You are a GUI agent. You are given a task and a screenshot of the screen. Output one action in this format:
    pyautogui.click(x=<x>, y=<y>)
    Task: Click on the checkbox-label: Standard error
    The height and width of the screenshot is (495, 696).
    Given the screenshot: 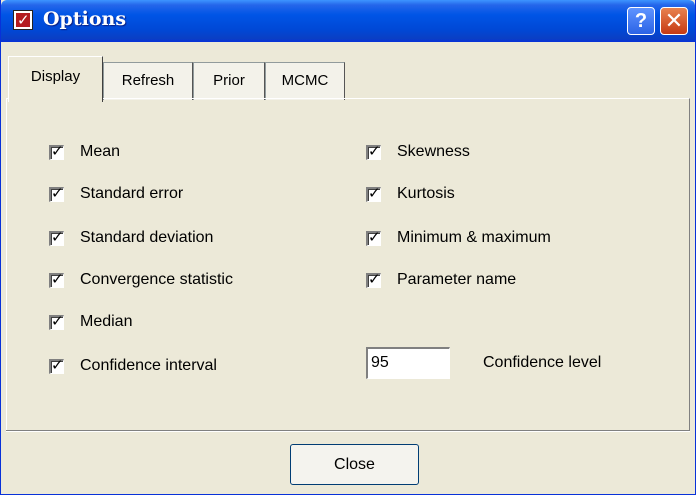 What is the action you would take?
    pyautogui.click(x=132, y=193)
    